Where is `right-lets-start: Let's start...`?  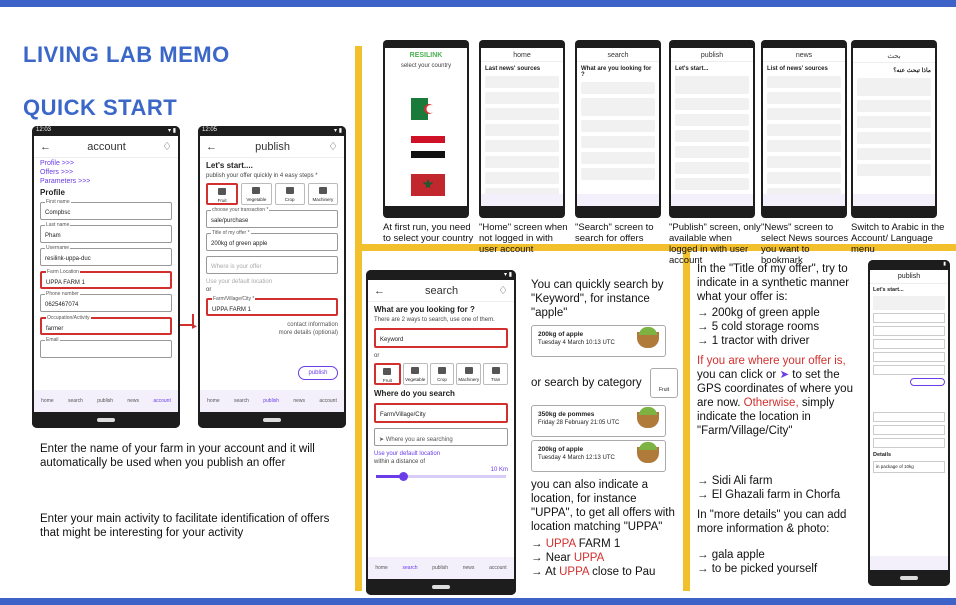 right-lets-start: Let's start... is located at coordinates (888, 290).